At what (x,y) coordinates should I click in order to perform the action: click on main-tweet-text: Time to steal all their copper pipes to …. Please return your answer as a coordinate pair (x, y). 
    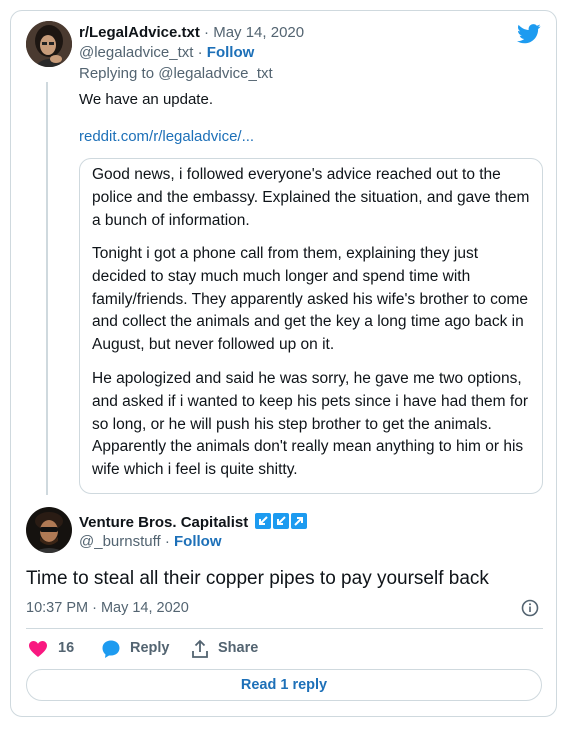
    Looking at the image, I should click on (257, 578).